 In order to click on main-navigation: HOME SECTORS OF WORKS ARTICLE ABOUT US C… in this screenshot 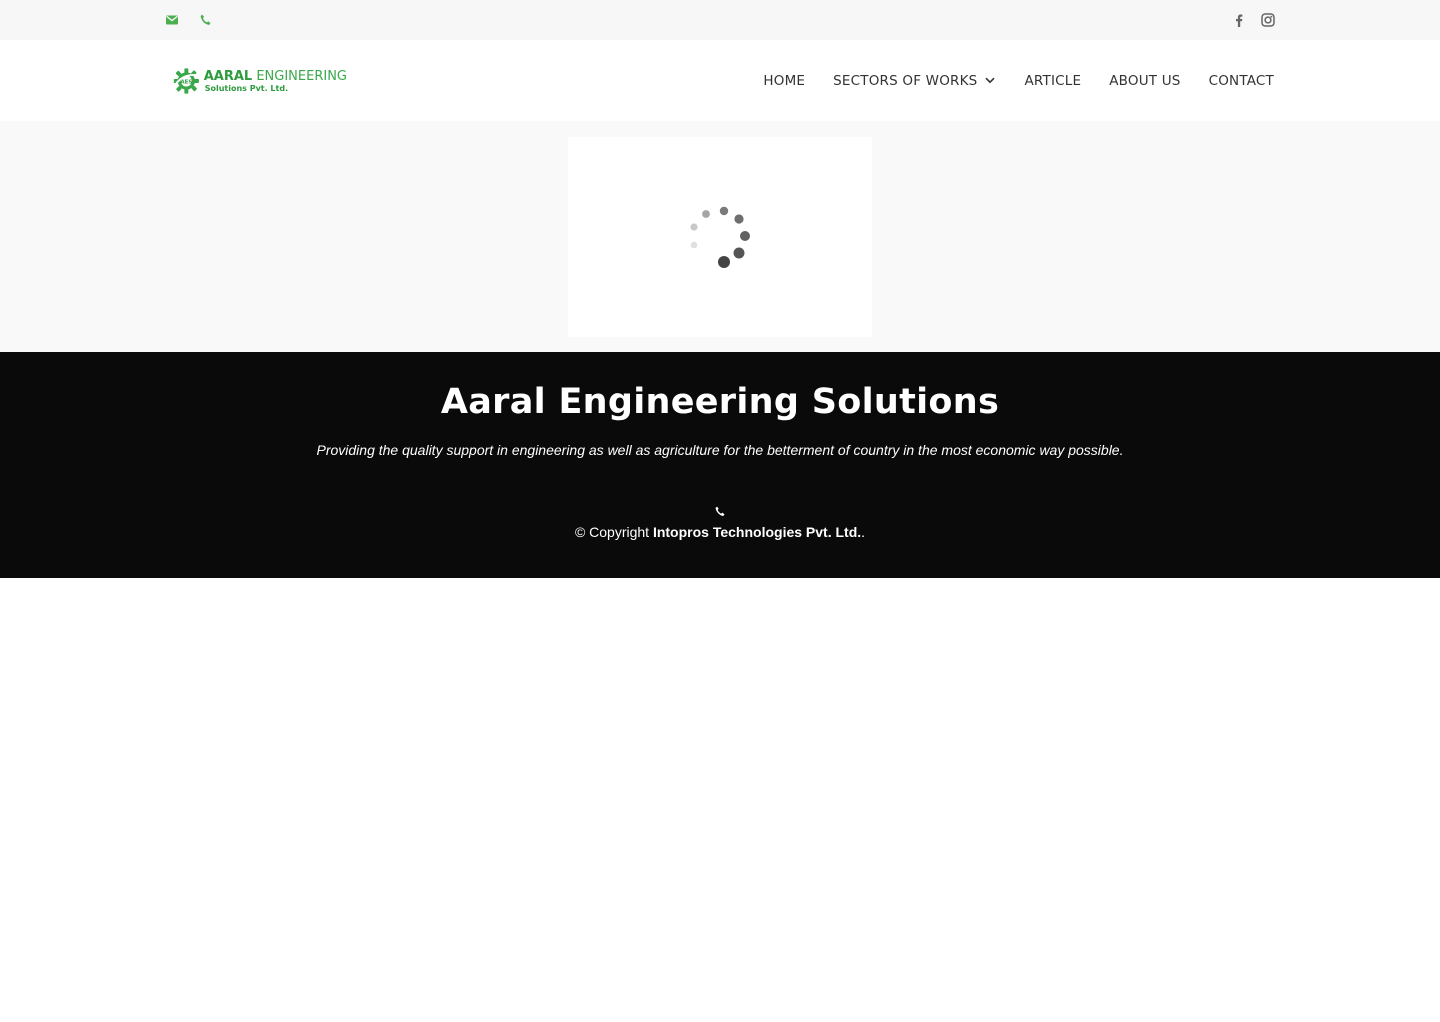, I will do `click(1018, 80)`.